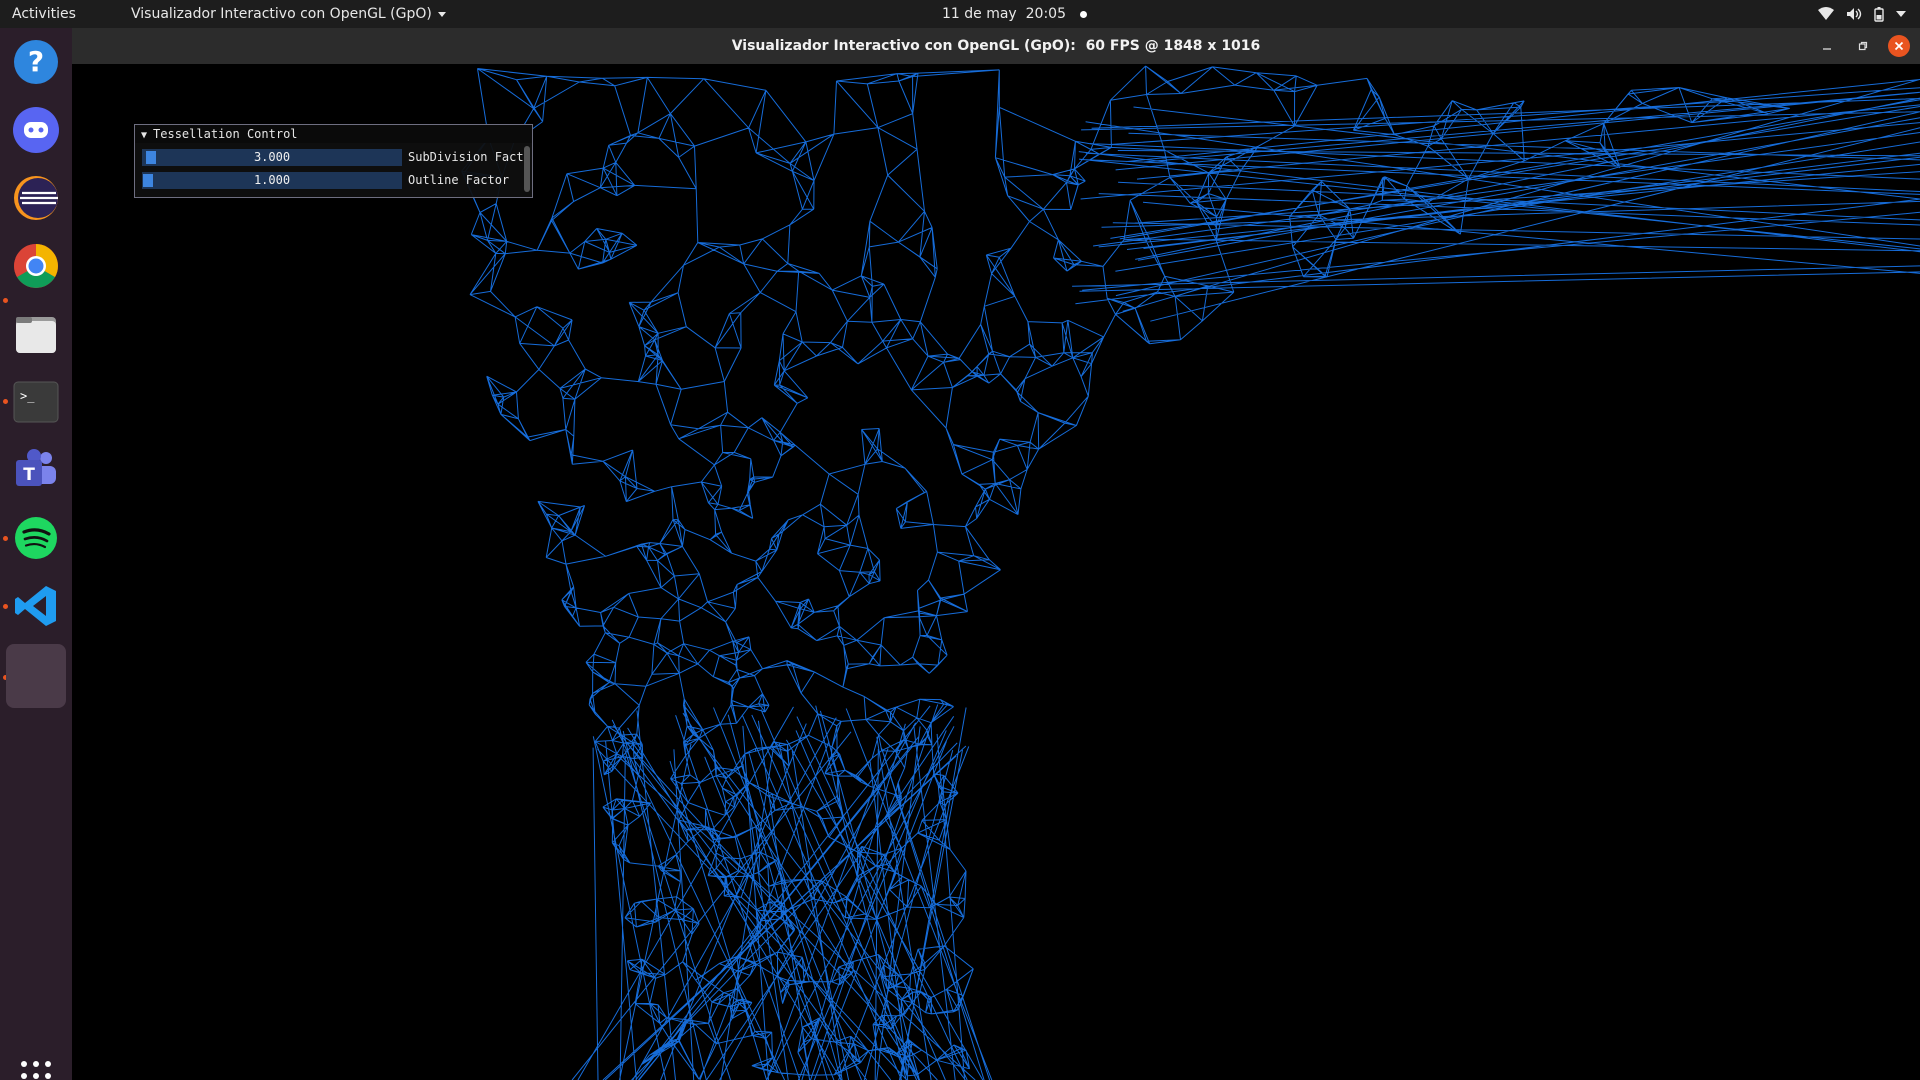 This screenshot has height=1080, width=1920. I want to click on dock-chrome, so click(36, 266).